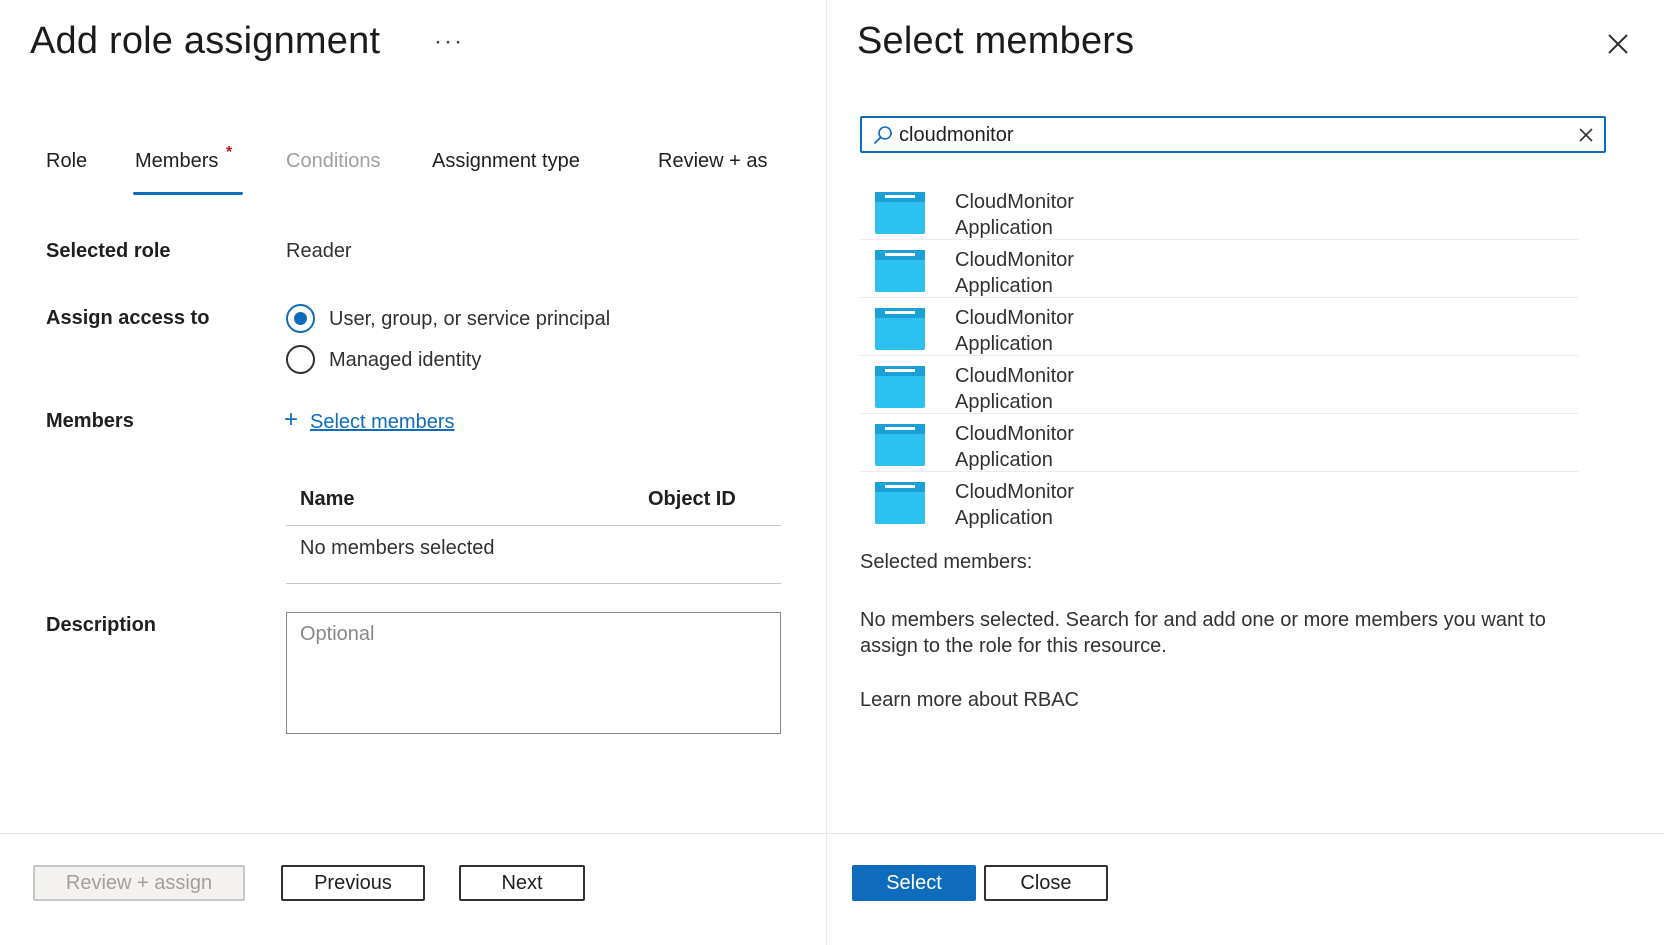  I want to click on description-input, so click(533, 673).